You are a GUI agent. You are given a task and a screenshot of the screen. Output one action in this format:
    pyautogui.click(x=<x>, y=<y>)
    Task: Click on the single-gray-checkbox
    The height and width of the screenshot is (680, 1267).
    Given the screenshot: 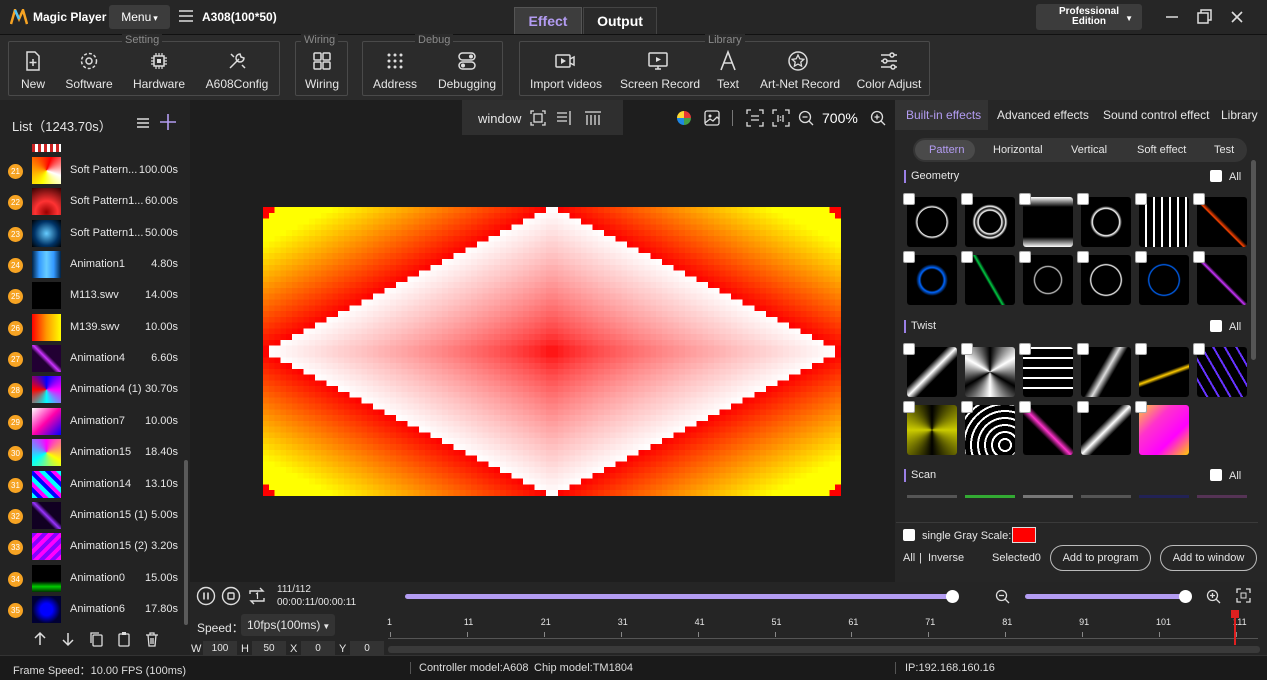 What is the action you would take?
    pyautogui.click(x=909, y=535)
    